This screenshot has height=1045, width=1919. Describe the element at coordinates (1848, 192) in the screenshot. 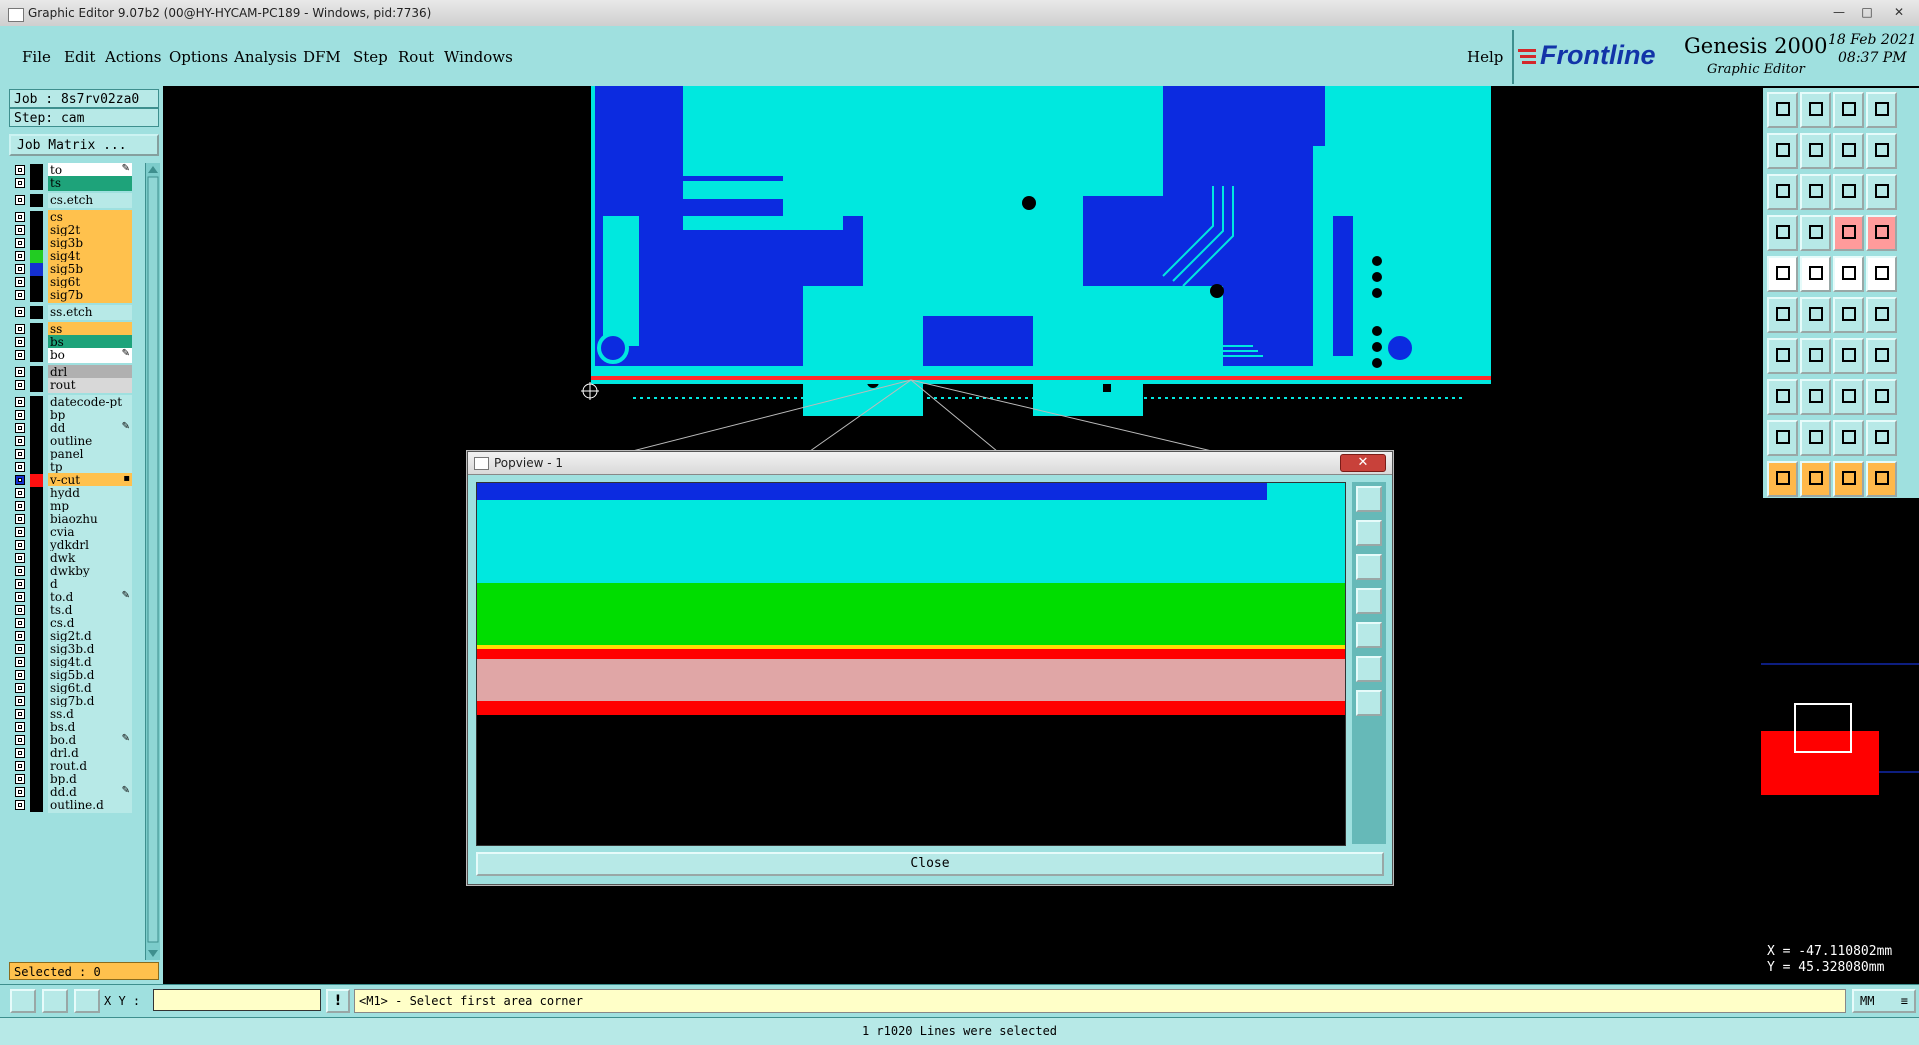

I see `scale-1to1-icon` at that location.